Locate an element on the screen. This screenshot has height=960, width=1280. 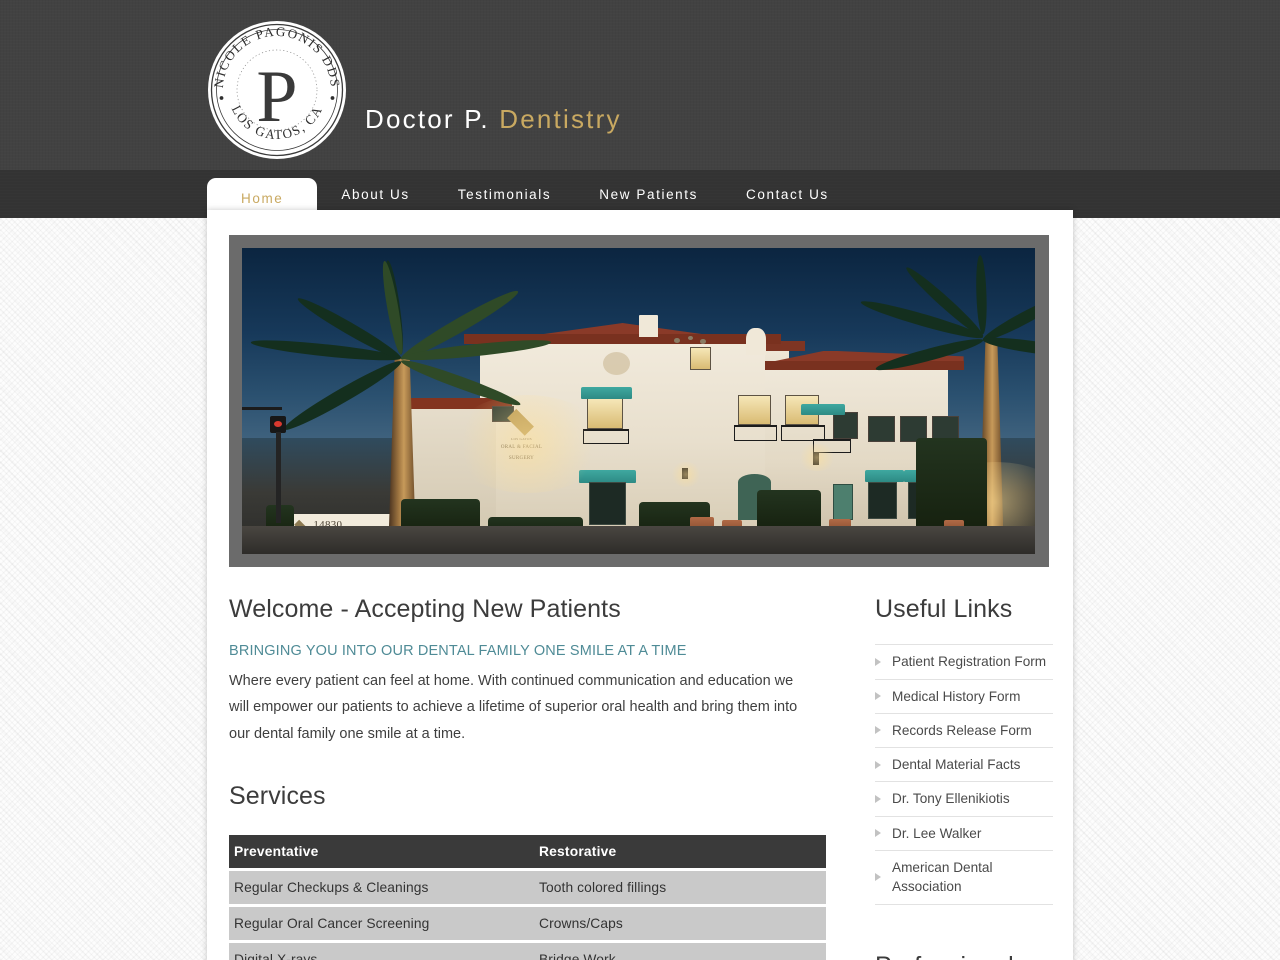
cell-restorative: Tooth colored fillings is located at coordinates (680, 888).